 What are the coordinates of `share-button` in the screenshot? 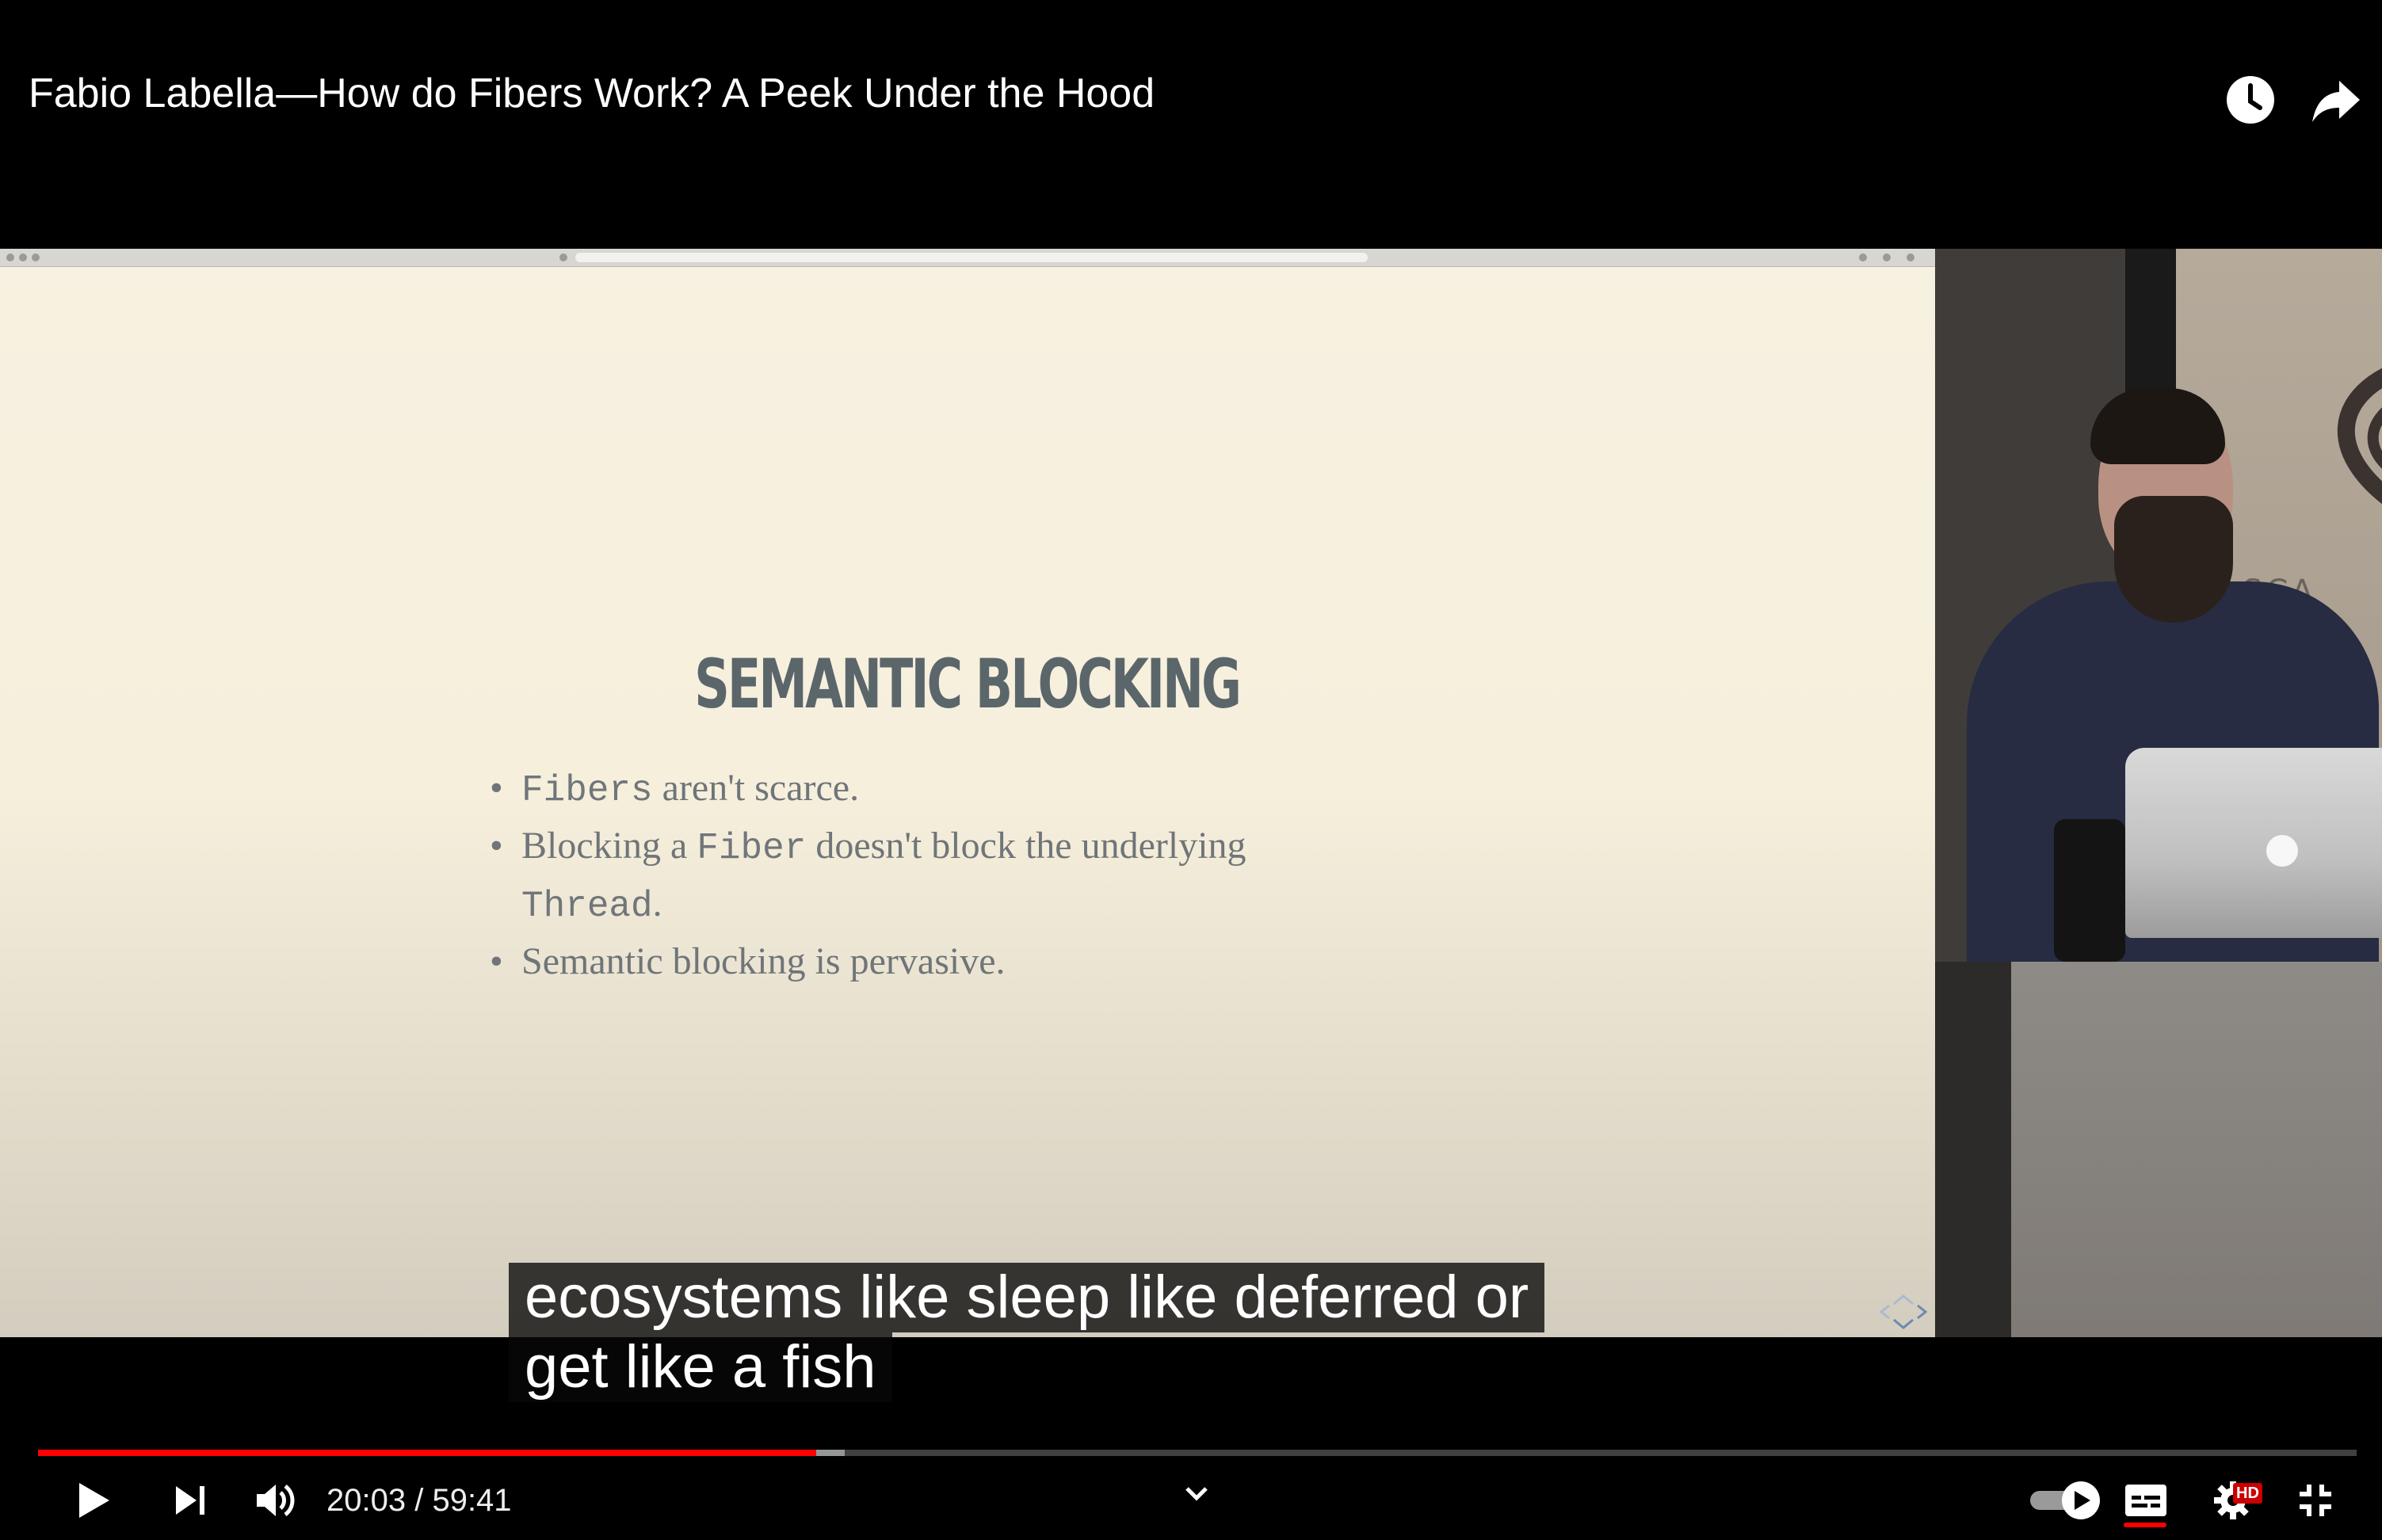 It's located at (2336, 100).